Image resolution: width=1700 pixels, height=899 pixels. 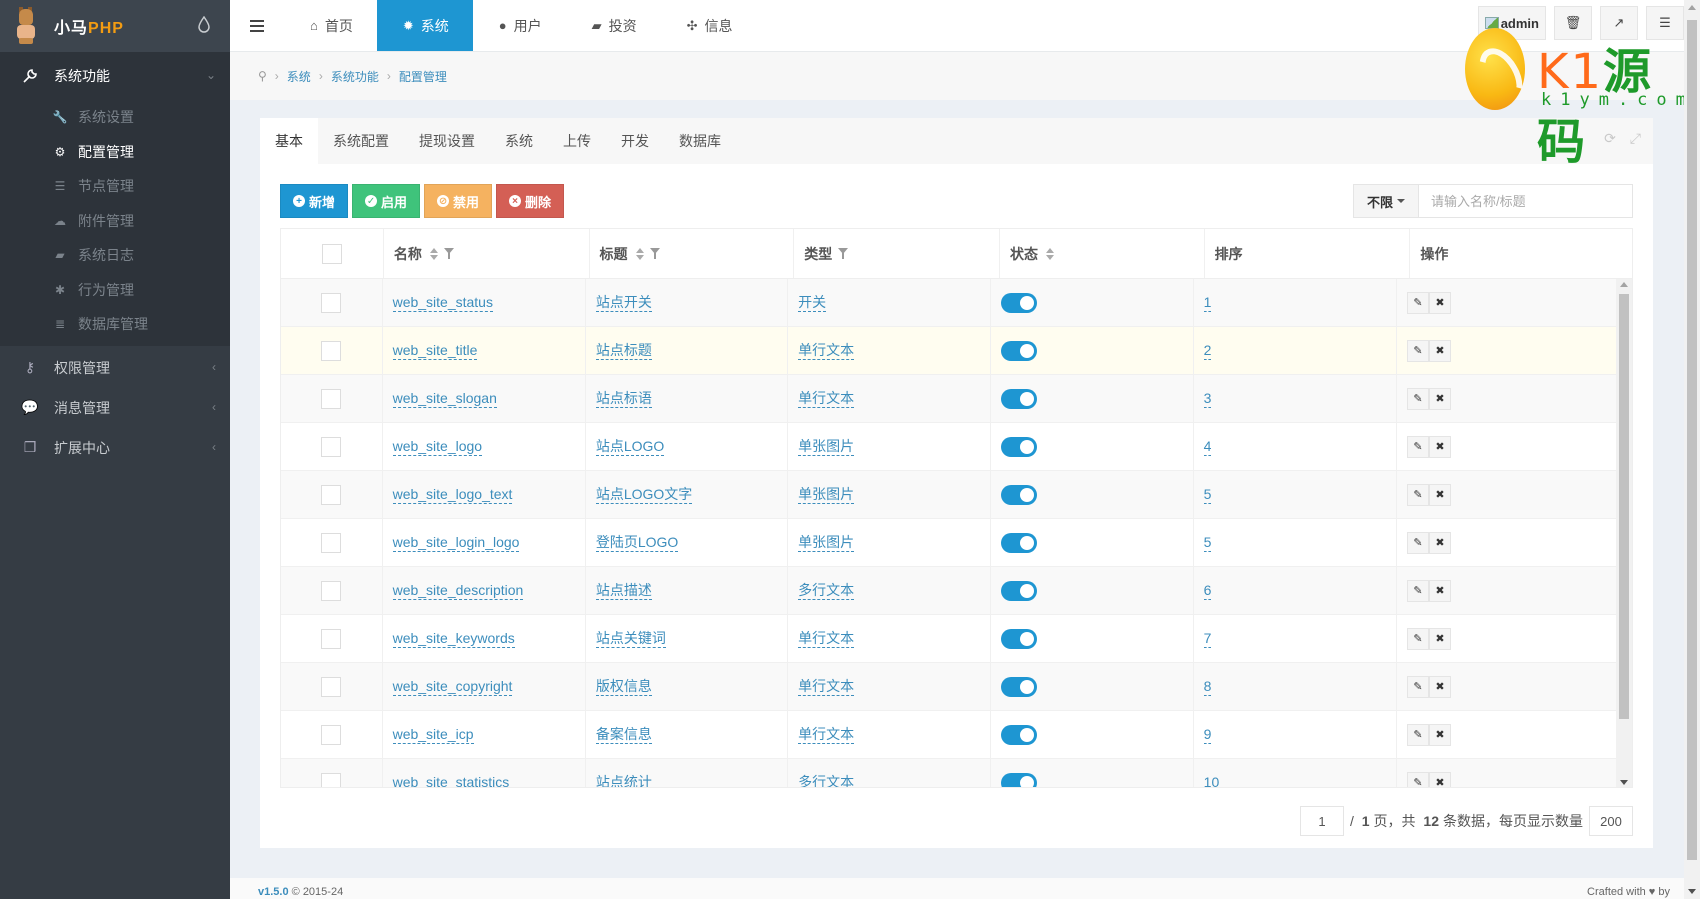 What do you see at coordinates (948, 447) in the screenshot?
I see `table-row: web_site_logo 站点LOGO 单张图片 4 ✎ ✖` at bounding box center [948, 447].